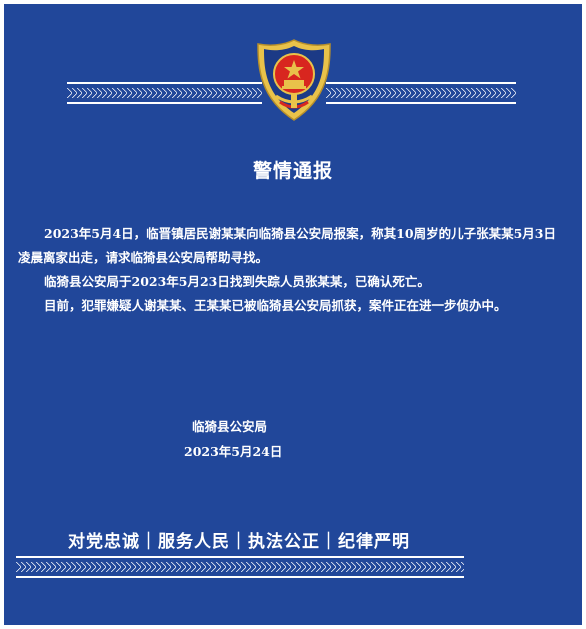 The height and width of the screenshot is (629, 586). What do you see at coordinates (239, 542) in the screenshot?
I see `police-slogan: 对党忠诚｜服务人民｜执法公正｜纪律严明` at bounding box center [239, 542].